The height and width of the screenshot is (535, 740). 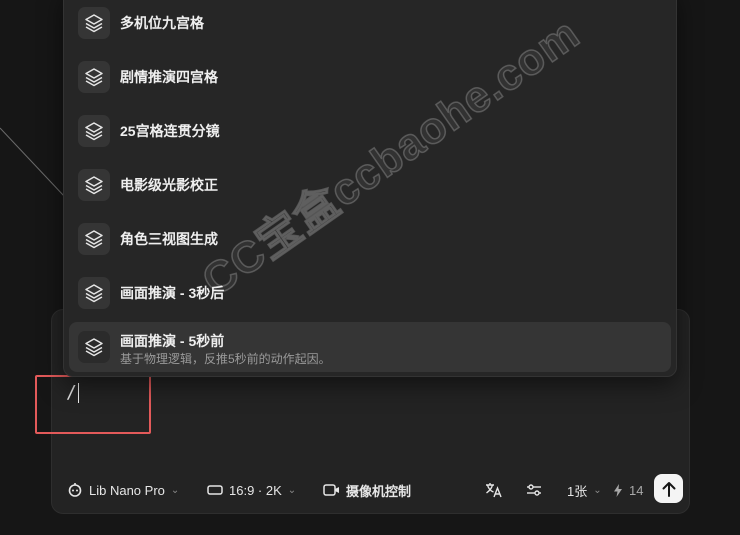 What do you see at coordinates (162, 23) in the screenshot?
I see `menu-item-label: 多机位九宫格` at bounding box center [162, 23].